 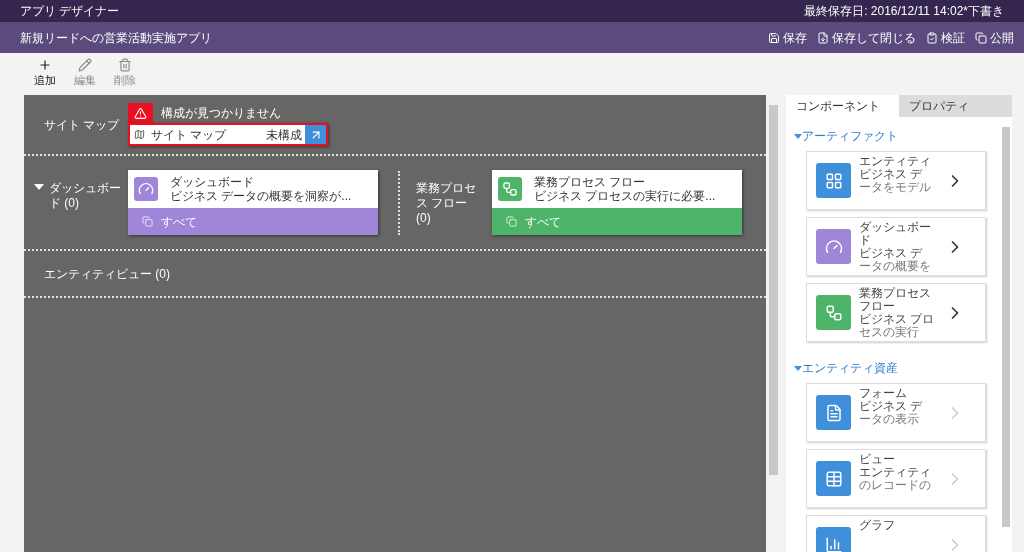 I want to click on component-card: ダッシュボード ビジネス データの概要を洞察が... すべて, so click(x=253, y=202).